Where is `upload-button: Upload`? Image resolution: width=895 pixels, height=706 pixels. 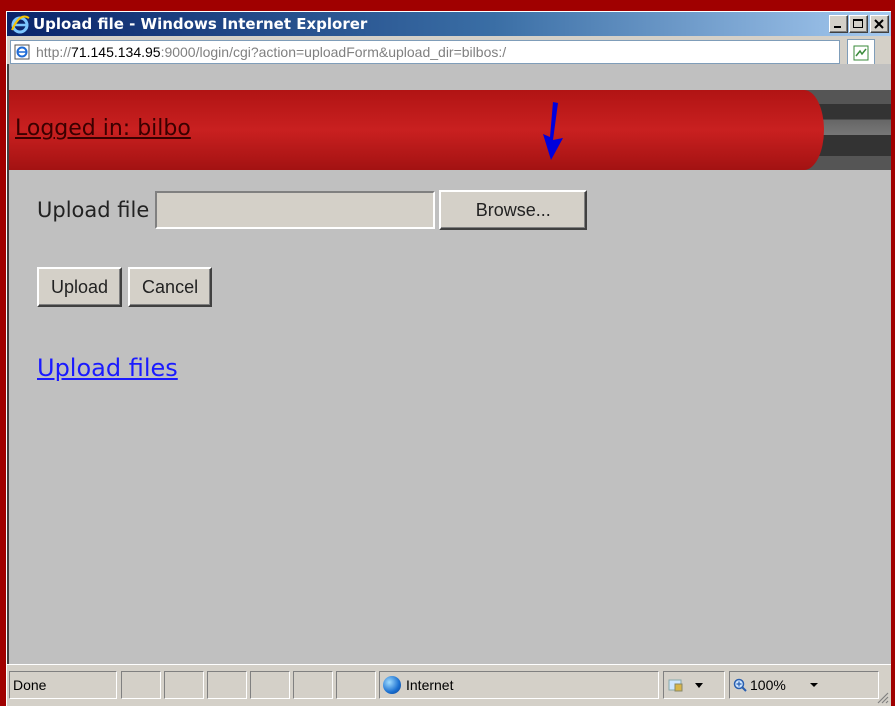 upload-button: Upload is located at coordinates (80, 287).